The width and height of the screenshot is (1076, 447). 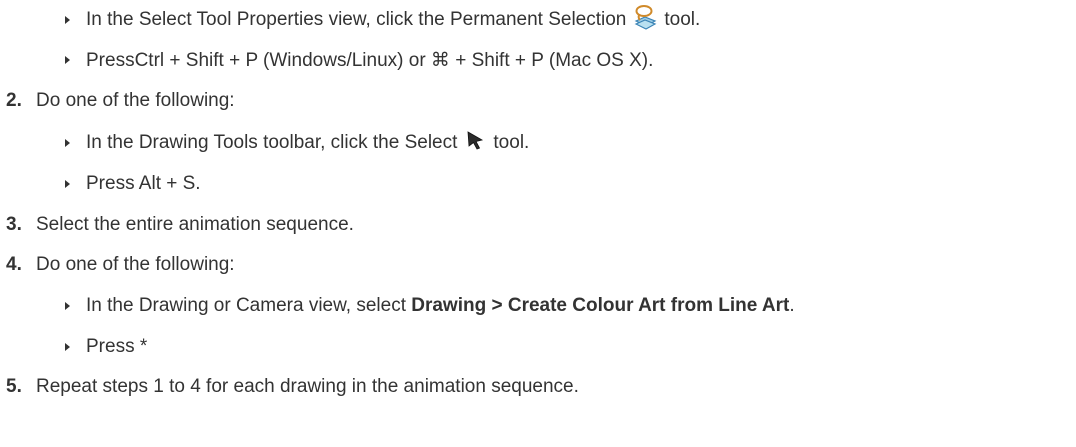 What do you see at coordinates (14, 386) in the screenshot?
I see `step-number: 5.` at bounding box center [14, 386].